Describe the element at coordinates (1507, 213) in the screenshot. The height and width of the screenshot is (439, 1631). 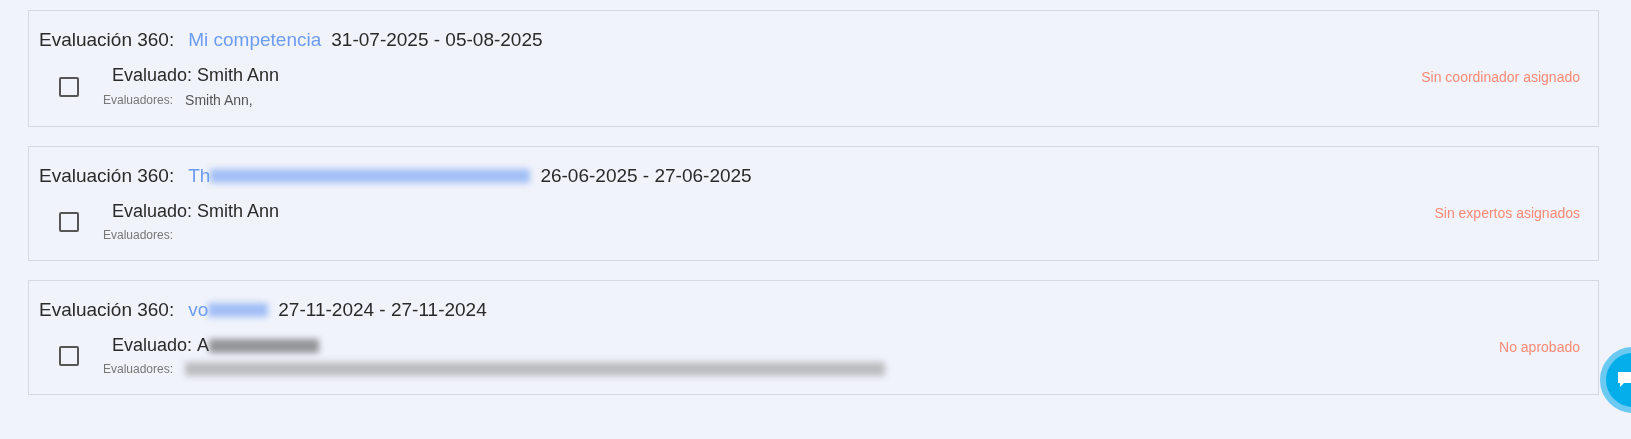
I see `status-text: Sin expertos asignados` at that location.